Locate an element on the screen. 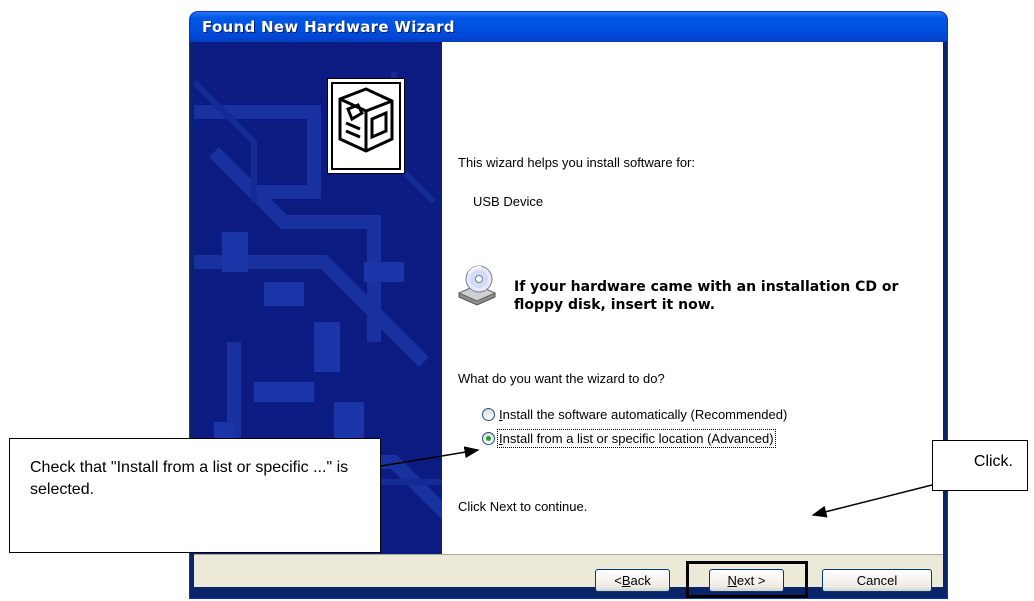  left-callout-arrow is located at coordinates (430, 456).